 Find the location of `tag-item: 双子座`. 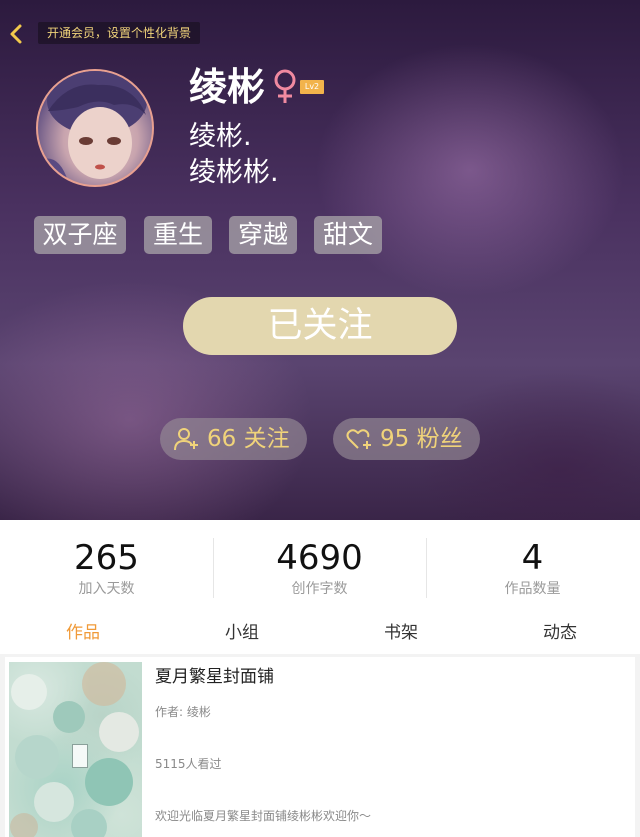

tag-item: 双子座 is located at coordinates (80, 235).